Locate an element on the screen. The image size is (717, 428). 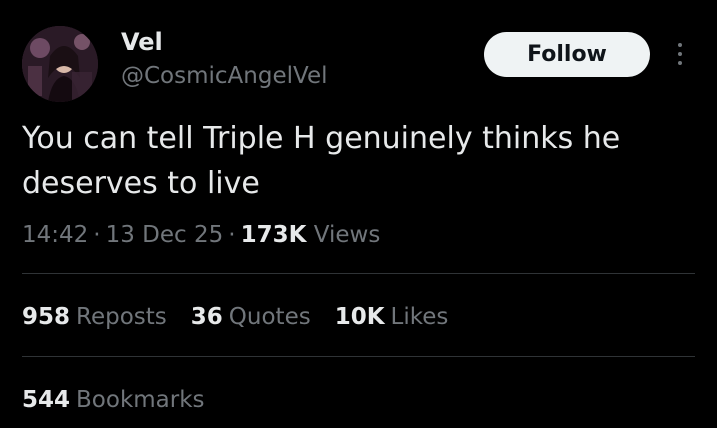
quotes-stat: 36 Quotes is located at coordinates (251, 317).